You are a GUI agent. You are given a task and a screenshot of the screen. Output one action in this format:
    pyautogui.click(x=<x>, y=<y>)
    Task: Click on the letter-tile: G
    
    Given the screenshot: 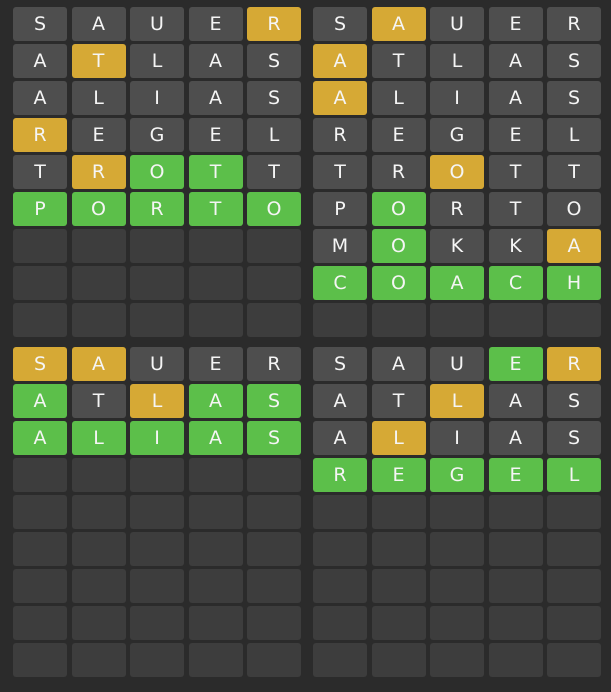 What is the action you would take?
    pyautogui.click(x=457, y=135)
    